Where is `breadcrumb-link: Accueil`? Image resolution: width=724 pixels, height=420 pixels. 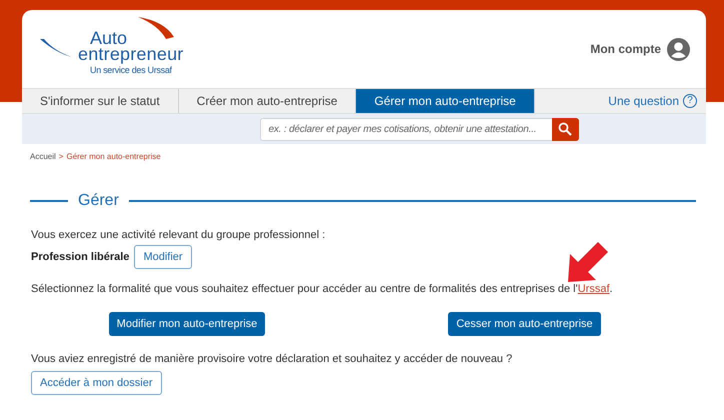 breadcrumb-link: Accueil is located at coordinates (43, 156).